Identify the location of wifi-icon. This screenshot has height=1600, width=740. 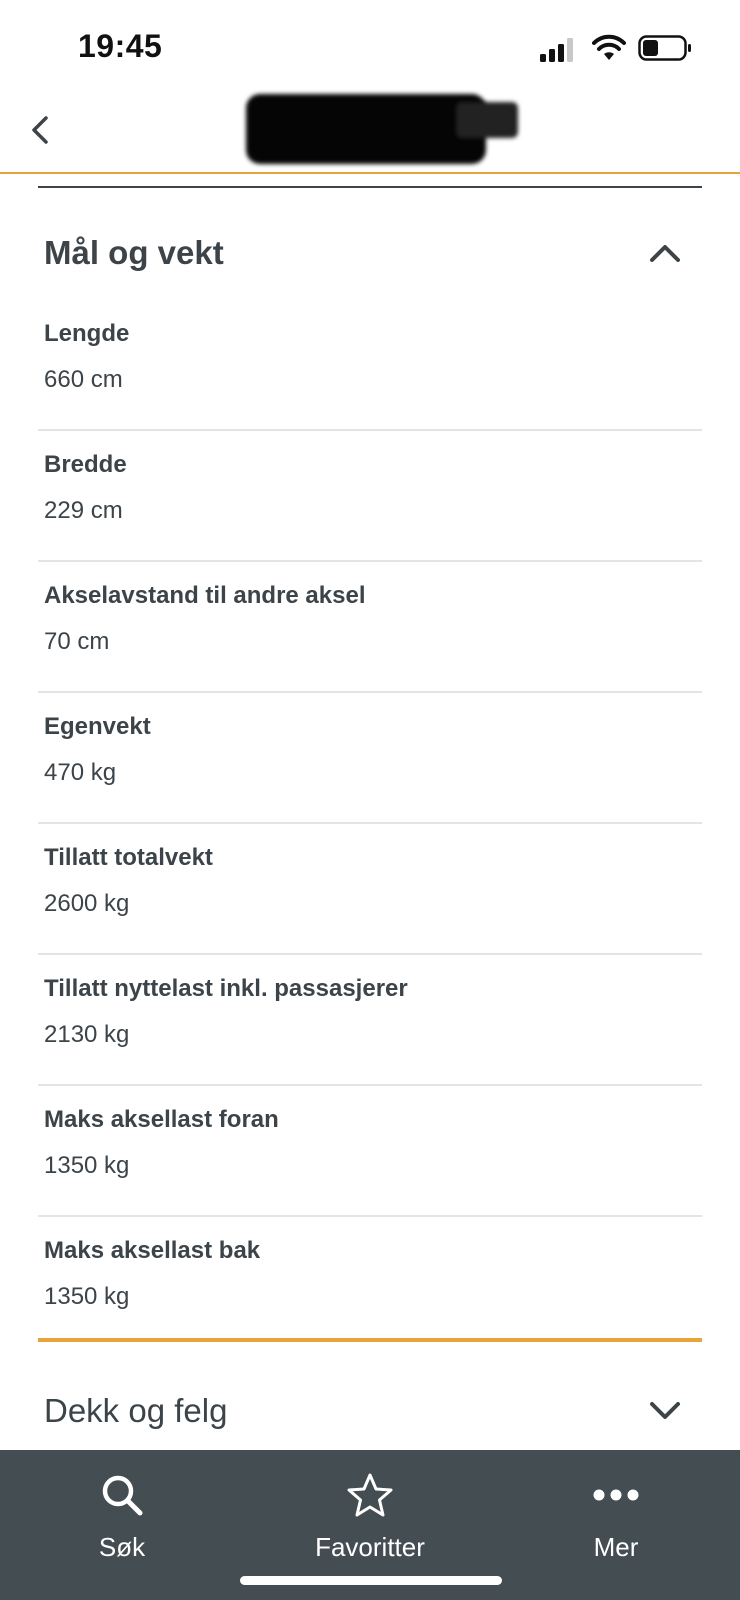
(609, 47).